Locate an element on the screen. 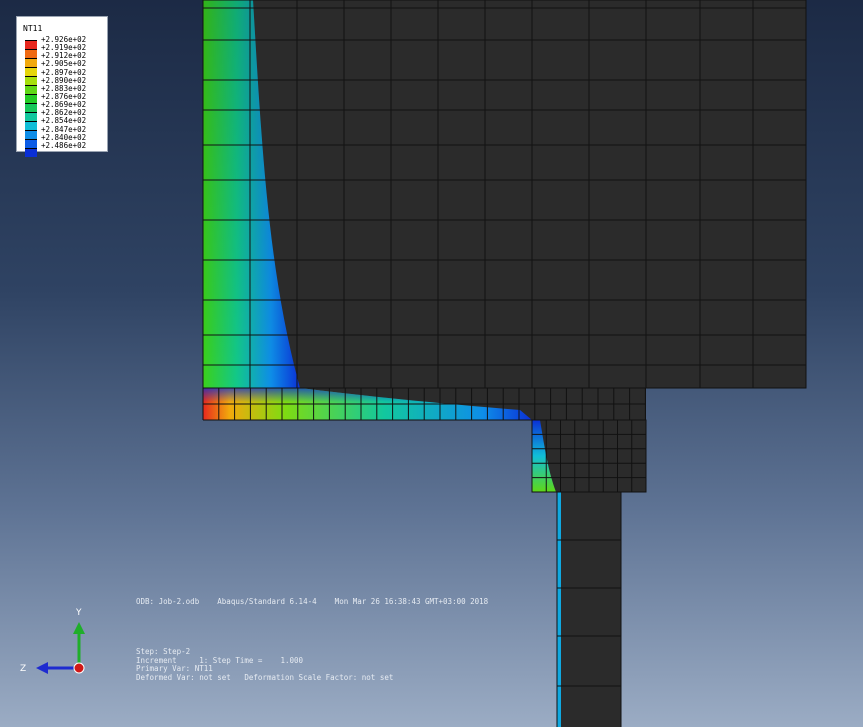 The image size is (863, 727). z-axis-arrow is located at coordinates (42, 668).